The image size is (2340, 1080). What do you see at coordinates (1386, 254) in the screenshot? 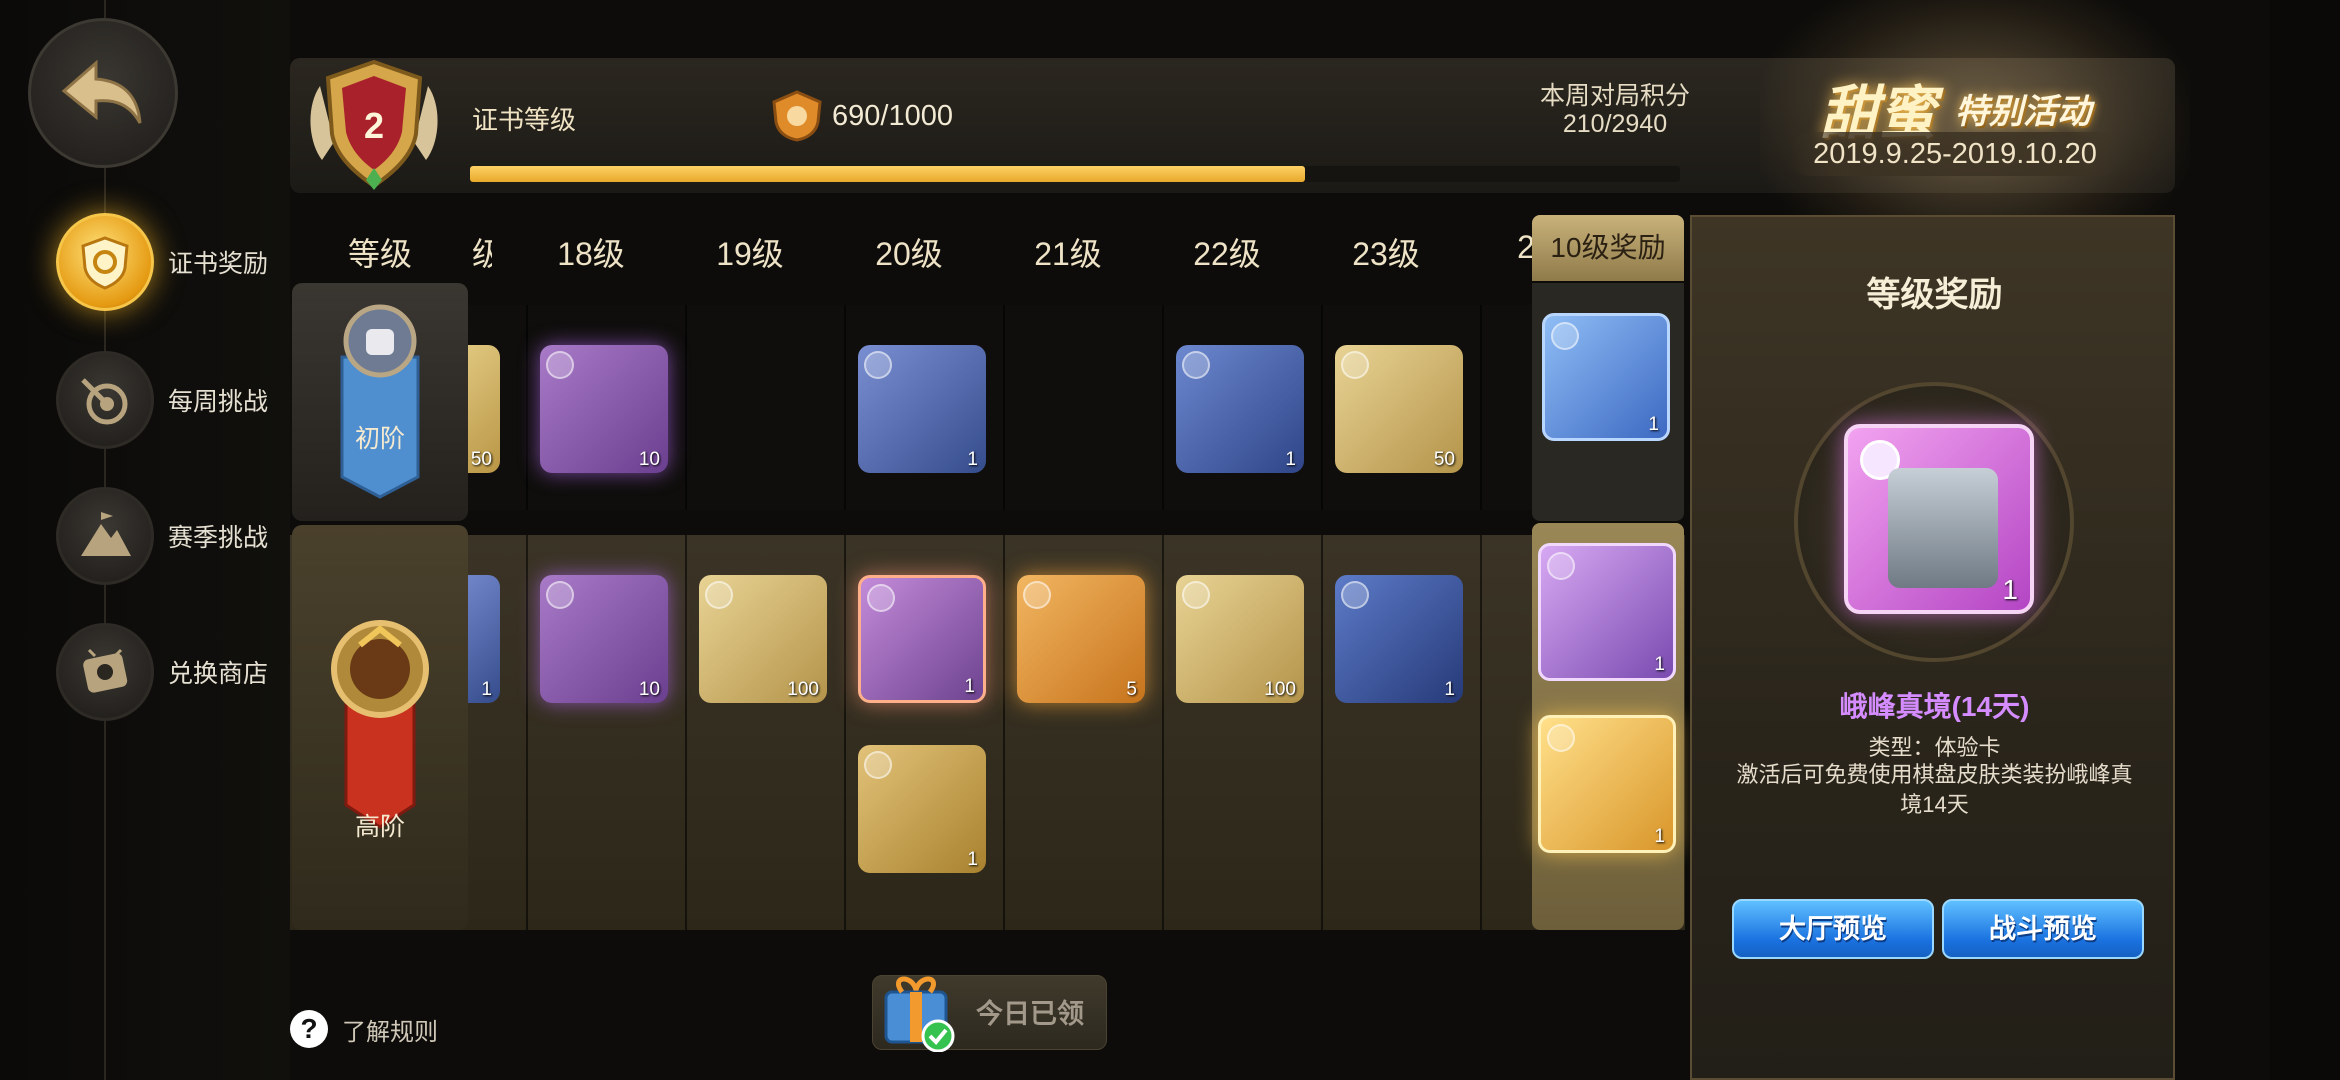
I see `level-header: 23级` at bounding box center [1386, 254].